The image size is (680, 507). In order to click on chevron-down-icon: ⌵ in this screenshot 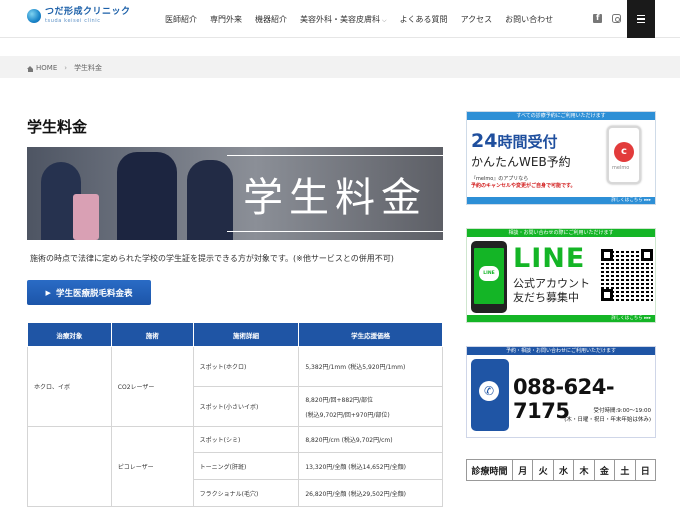, I will do `click(384, 20)`.